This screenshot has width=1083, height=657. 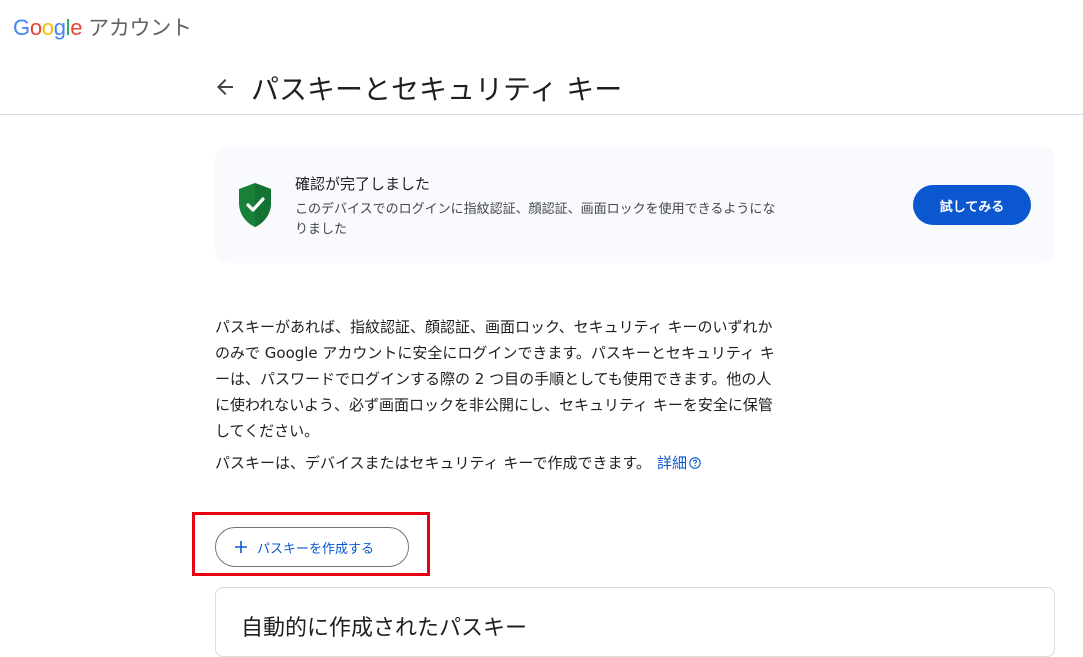 I want to click on google-account-logo: Google アカウント, so click(x=102, y=27).